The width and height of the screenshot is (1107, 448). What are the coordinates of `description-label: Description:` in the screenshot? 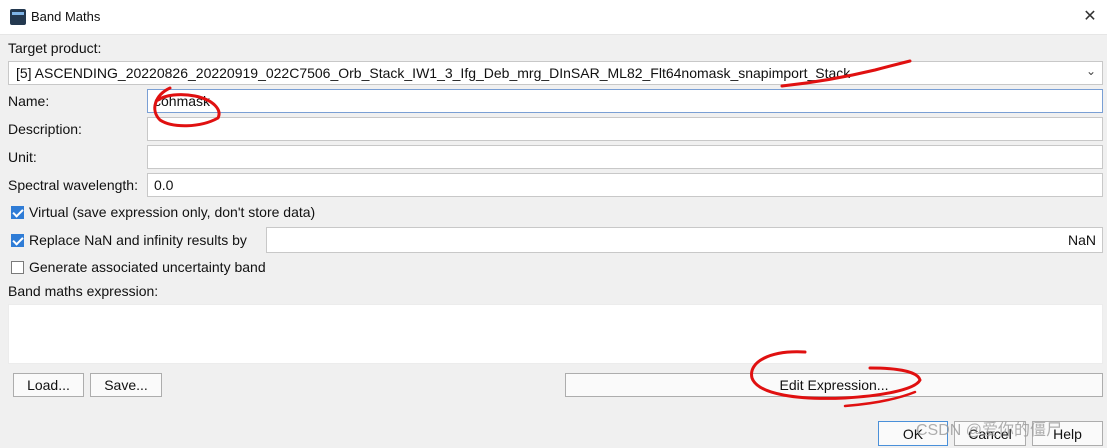 It's located at (45, 129).